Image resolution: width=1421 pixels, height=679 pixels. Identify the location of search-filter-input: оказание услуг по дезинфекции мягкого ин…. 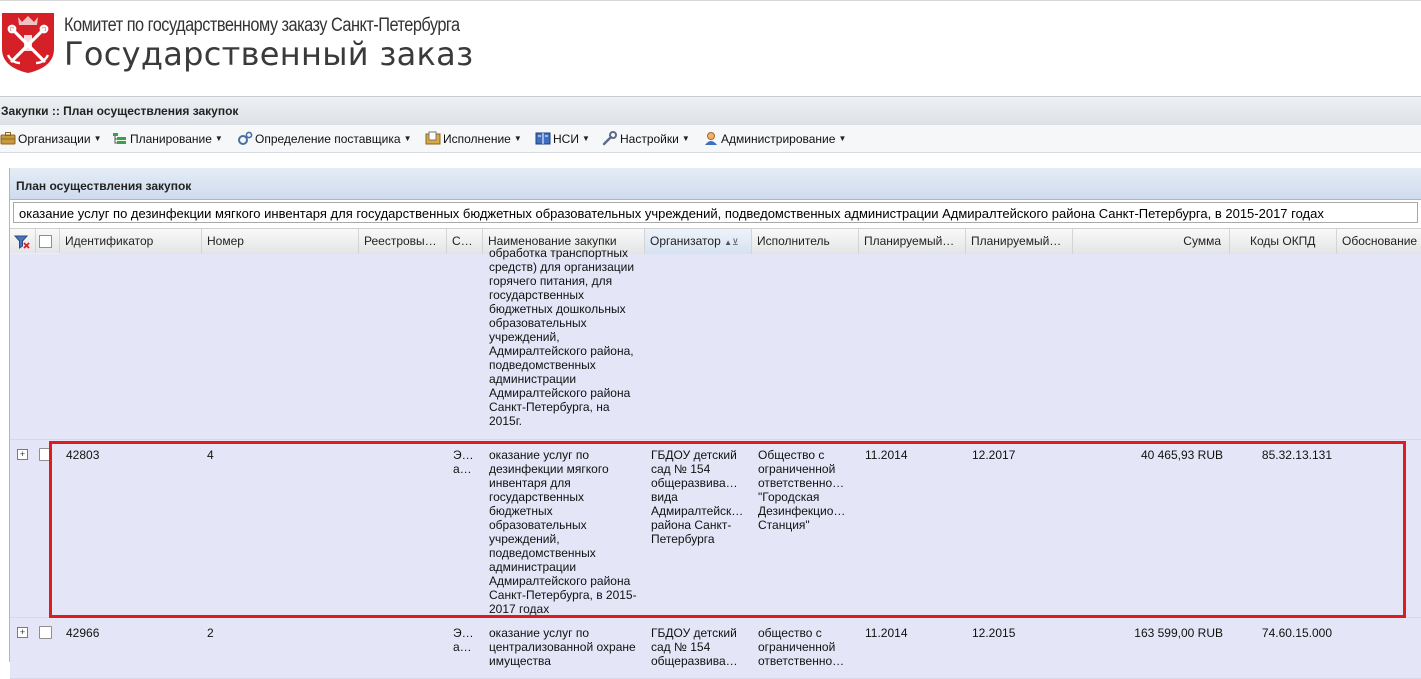
(715, 212).